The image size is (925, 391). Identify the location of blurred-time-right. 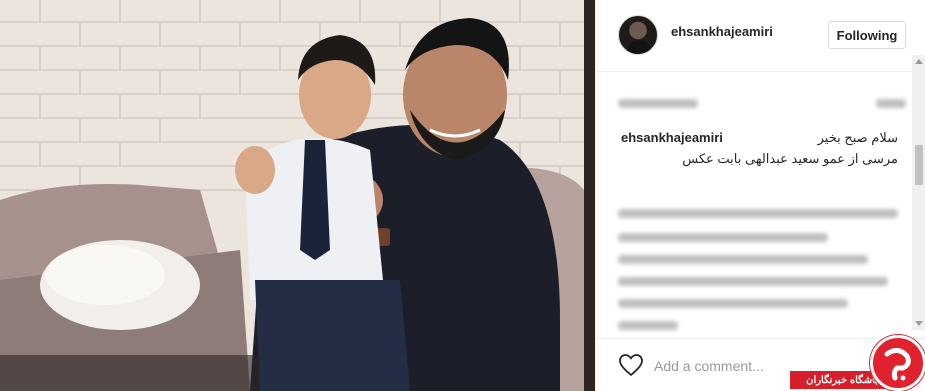
(891, 103).